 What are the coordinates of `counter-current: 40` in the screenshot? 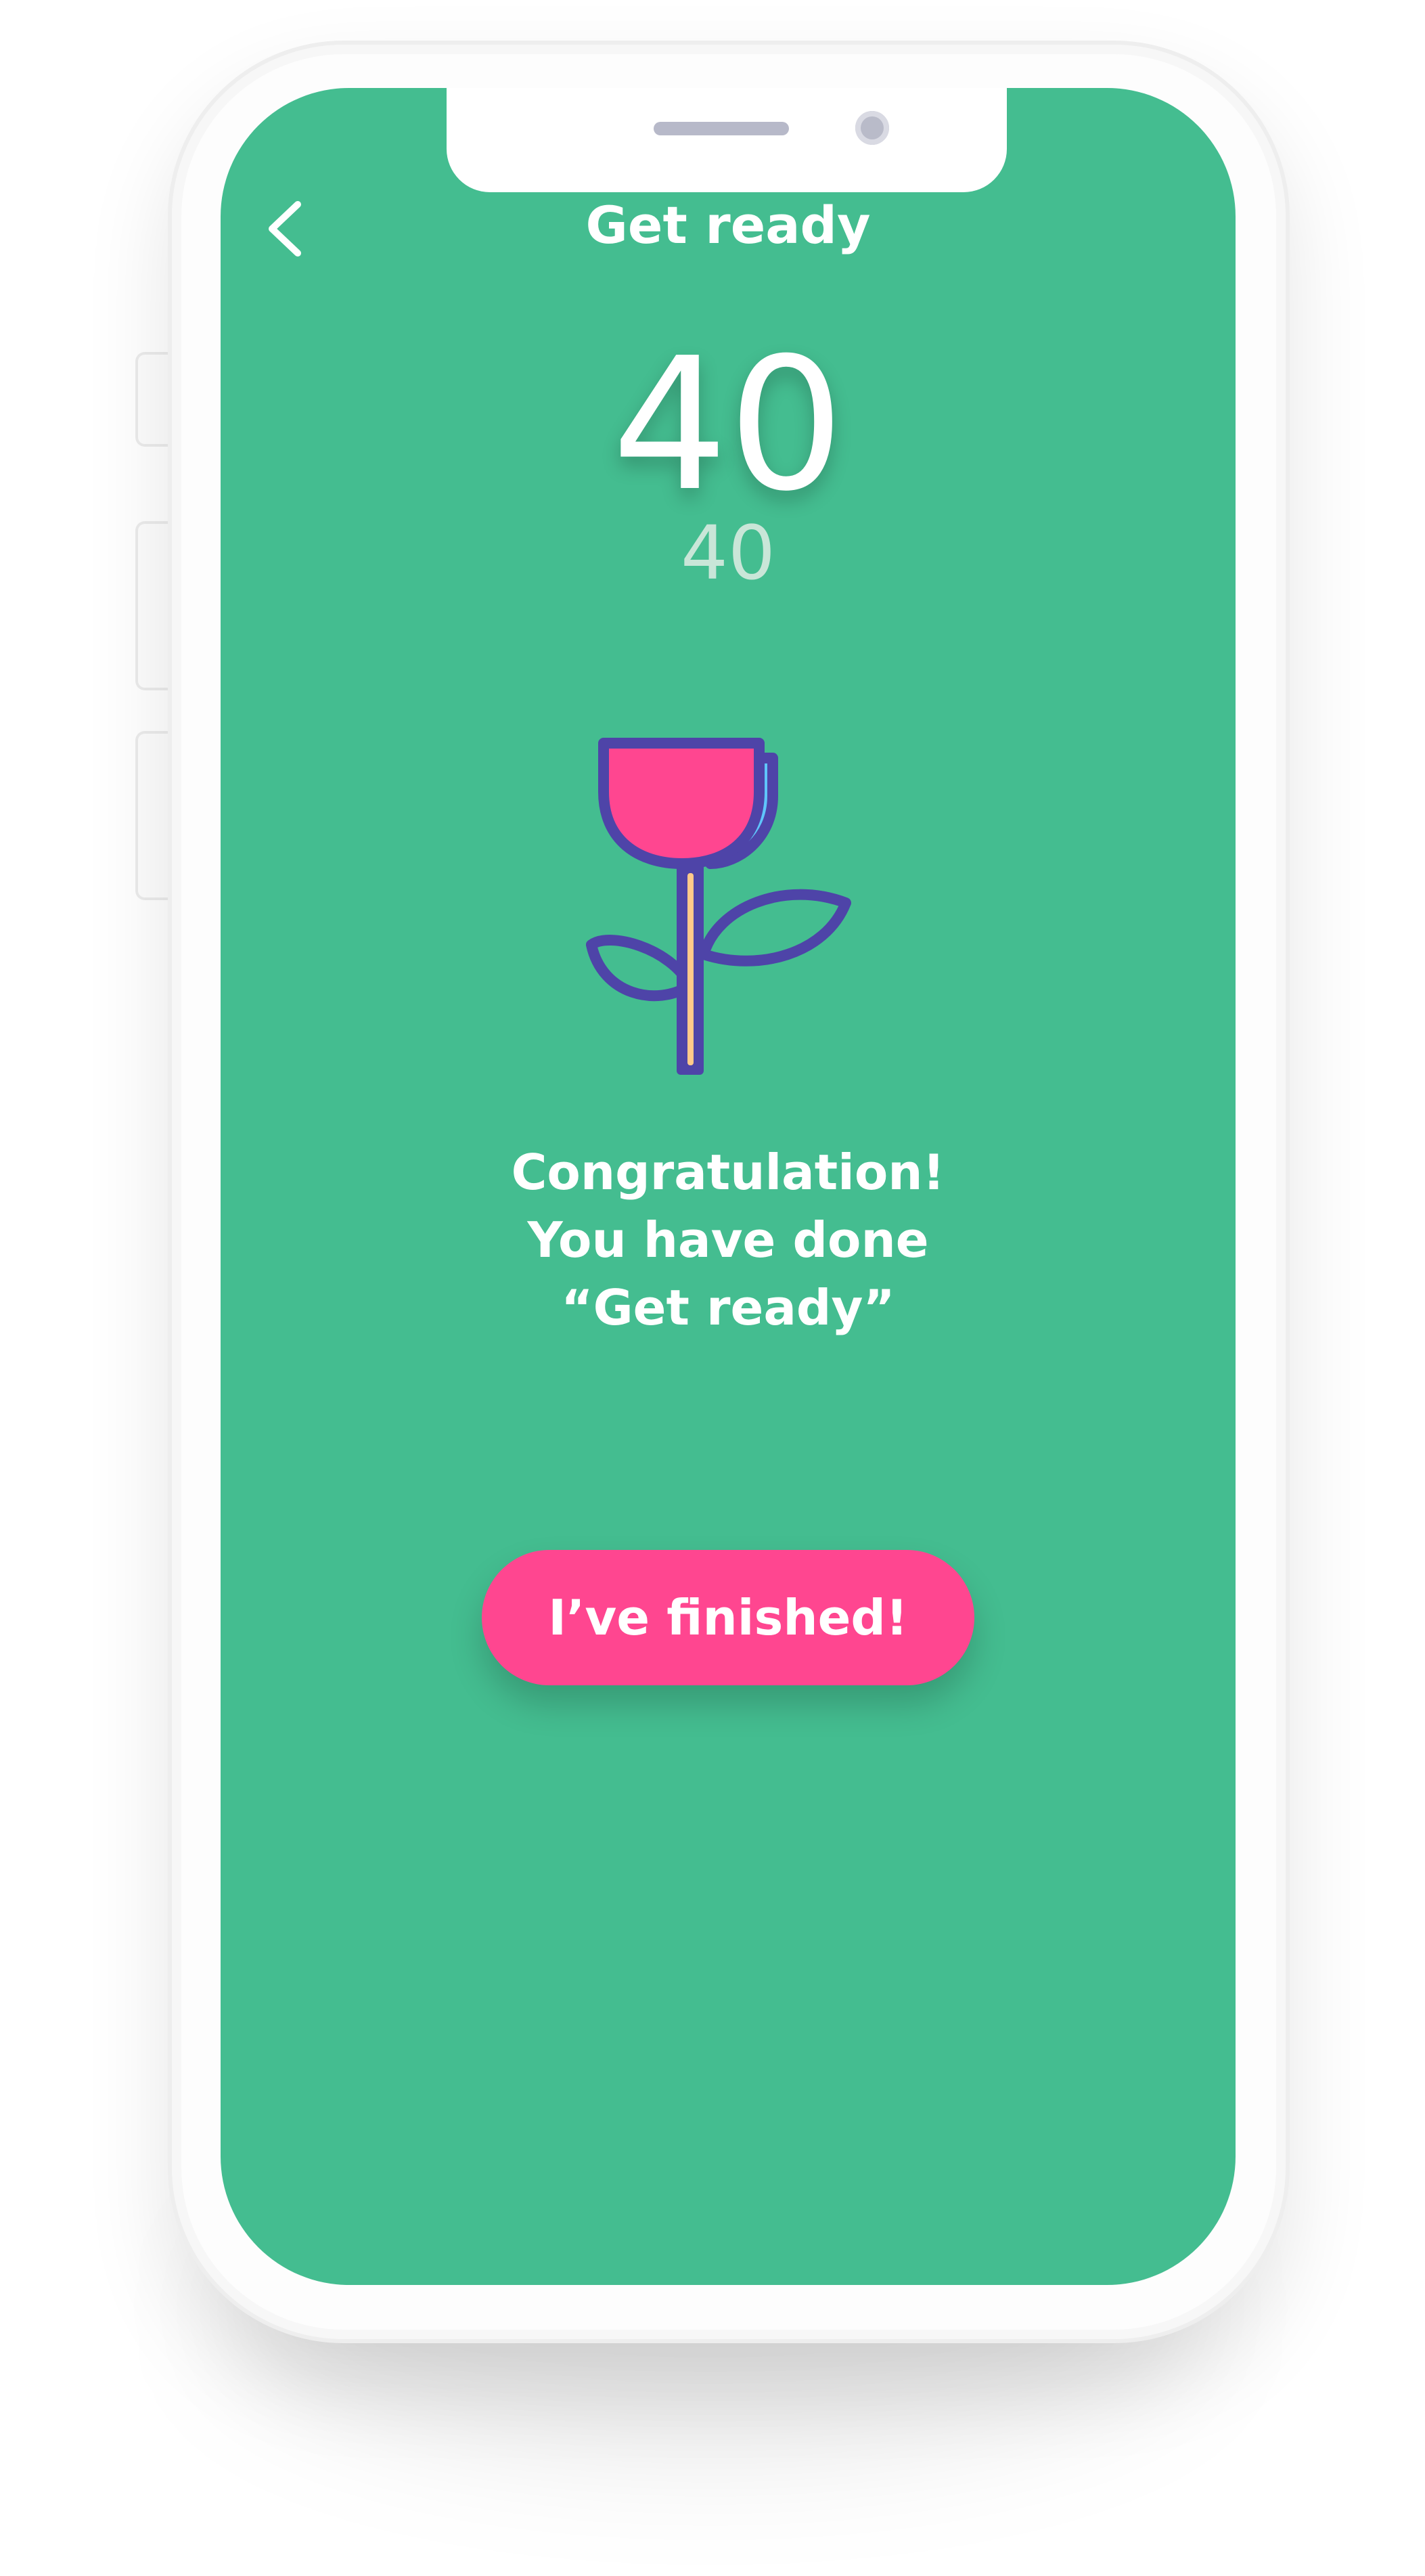 It's located at (728, 424).